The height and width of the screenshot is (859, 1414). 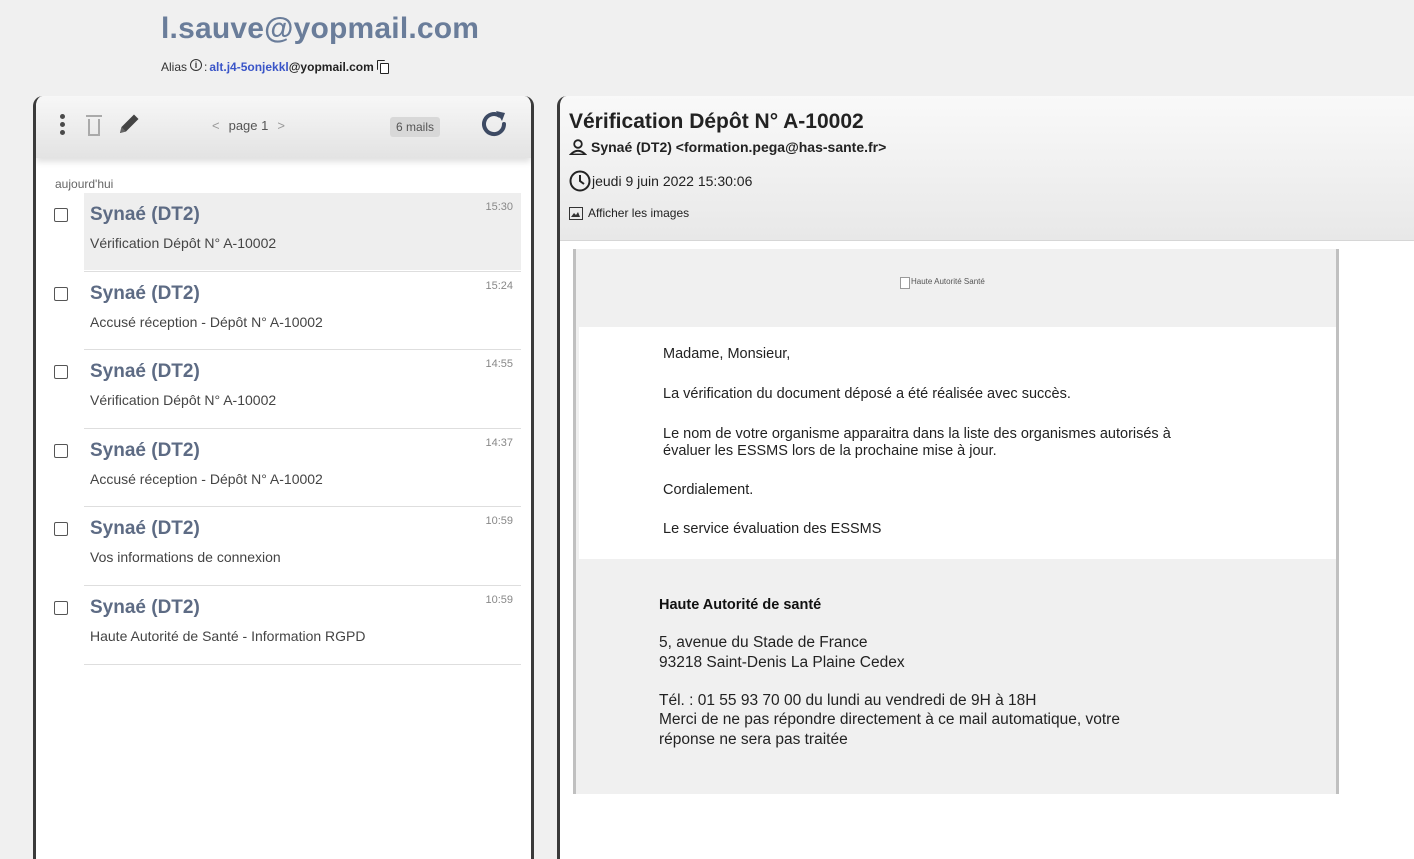 What do you see at coordinates (63, 125) in the screenshot?
I see `more-options-icon` at bounding box center [63, 125].